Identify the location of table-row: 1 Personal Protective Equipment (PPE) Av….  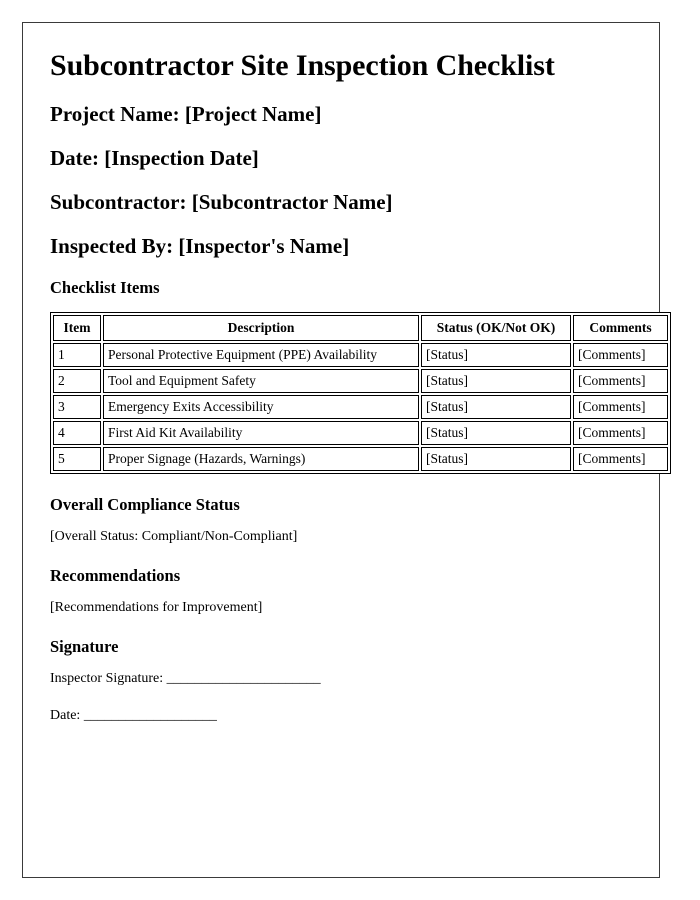
(360, 355).